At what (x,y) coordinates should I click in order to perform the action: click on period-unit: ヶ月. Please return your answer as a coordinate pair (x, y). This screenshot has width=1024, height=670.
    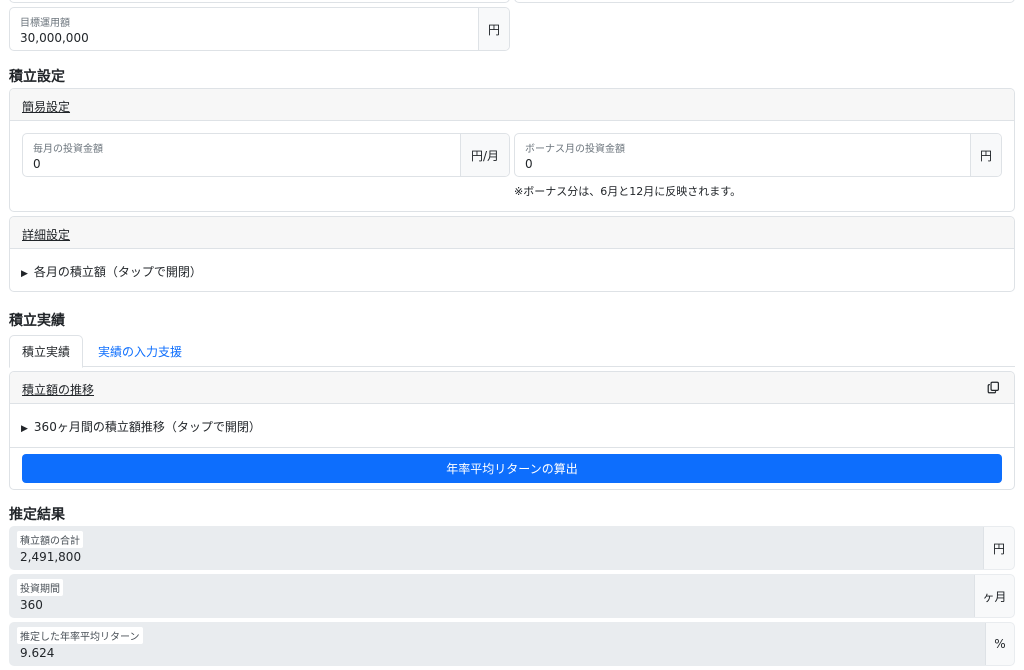
    Looking at the image, I should click on (994, 596).